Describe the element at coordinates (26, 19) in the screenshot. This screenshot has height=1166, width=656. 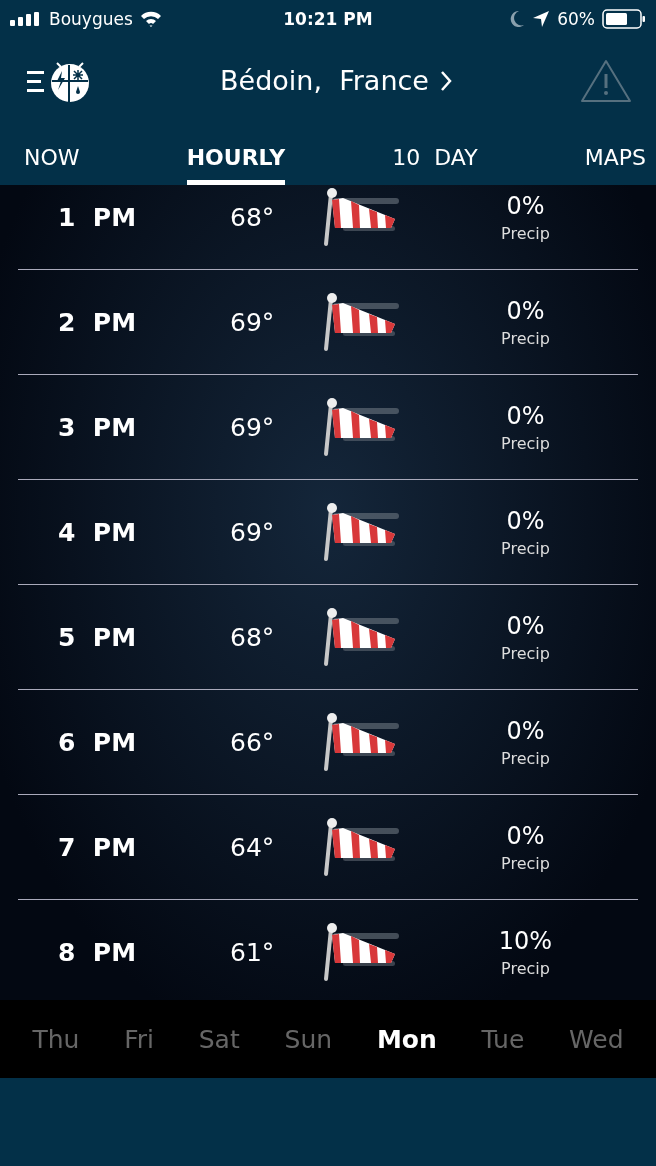
I see `signal-icon` at that location.